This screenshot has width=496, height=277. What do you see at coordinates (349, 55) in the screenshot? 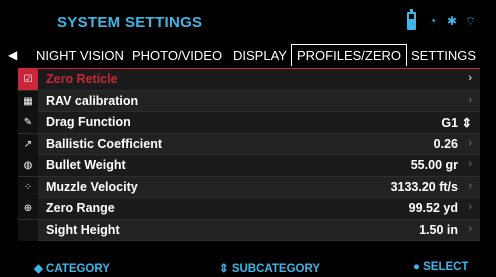
I see `tab-profiles-zero: PROFILES/ZERO` at bounding box center [349, 55].